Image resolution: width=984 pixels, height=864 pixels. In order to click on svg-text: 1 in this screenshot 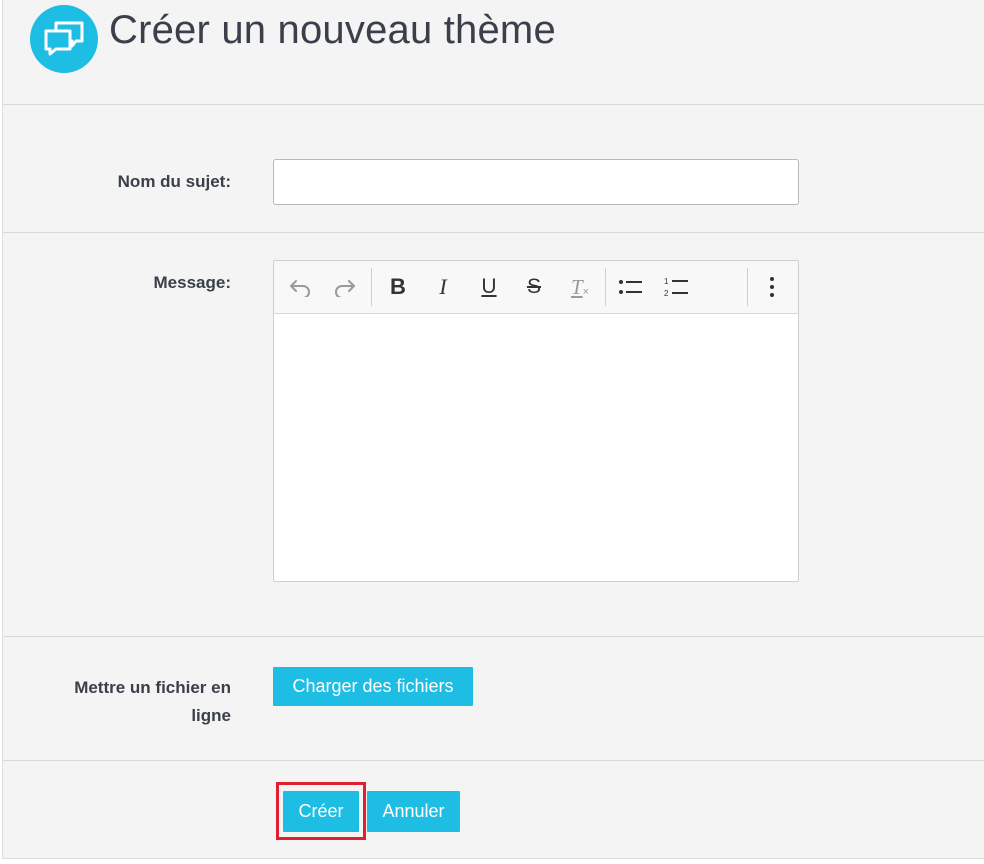, I will do `click(666, 281)`.